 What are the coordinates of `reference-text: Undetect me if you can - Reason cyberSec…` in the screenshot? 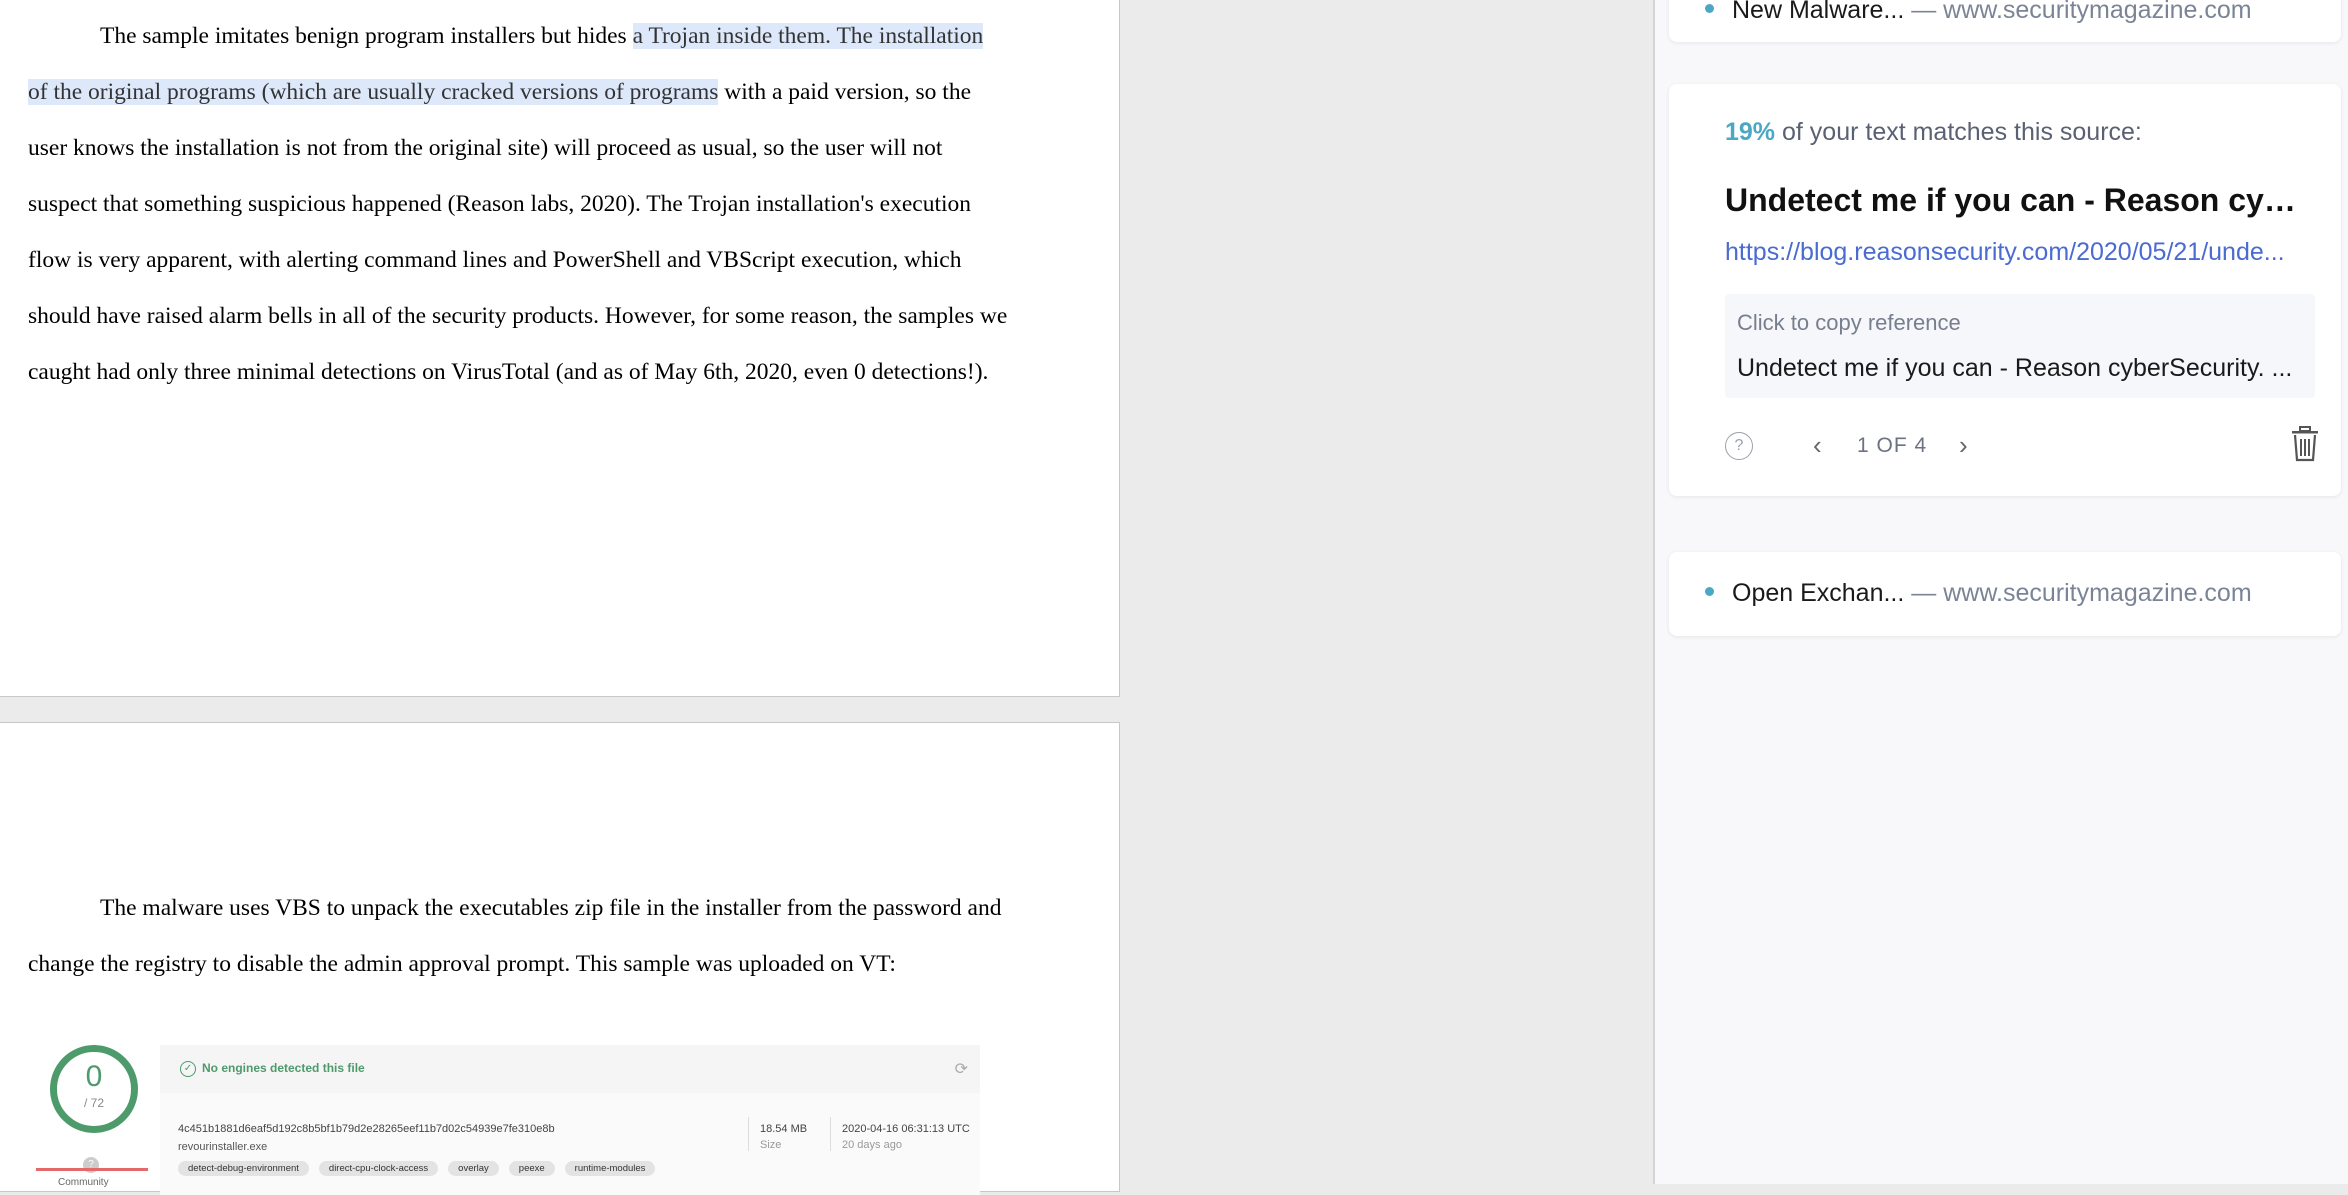 It's located at (2015, 368).